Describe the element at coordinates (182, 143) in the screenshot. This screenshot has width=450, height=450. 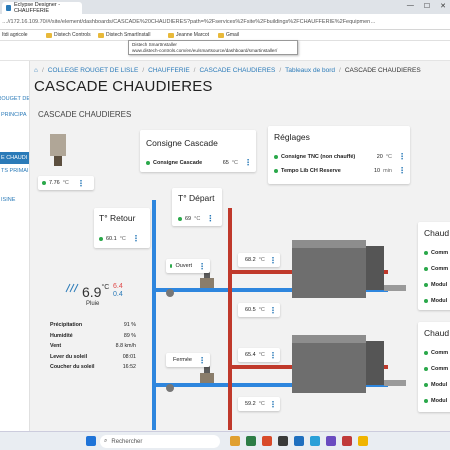
I see `card-title: Consigne Cascade` at that location.